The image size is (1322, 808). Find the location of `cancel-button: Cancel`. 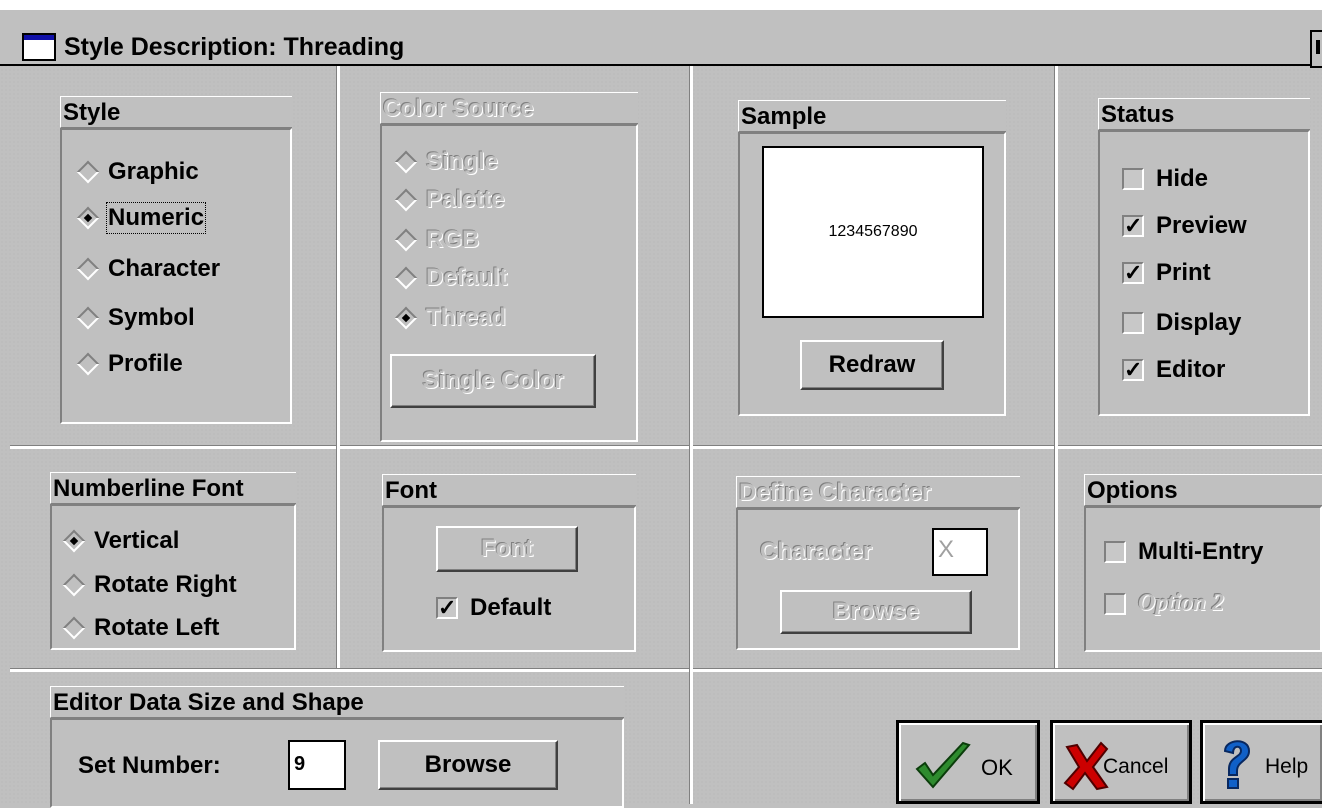

cancel-button: Cancel is located at coordinates (1121, 762).